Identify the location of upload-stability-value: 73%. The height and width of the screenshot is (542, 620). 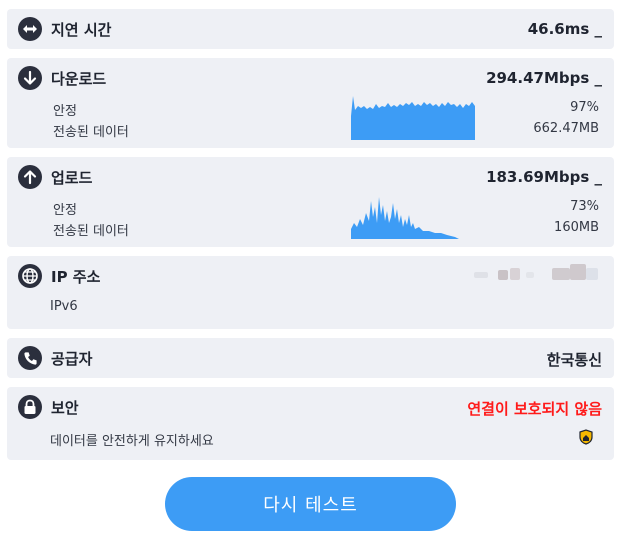
(584, 206).